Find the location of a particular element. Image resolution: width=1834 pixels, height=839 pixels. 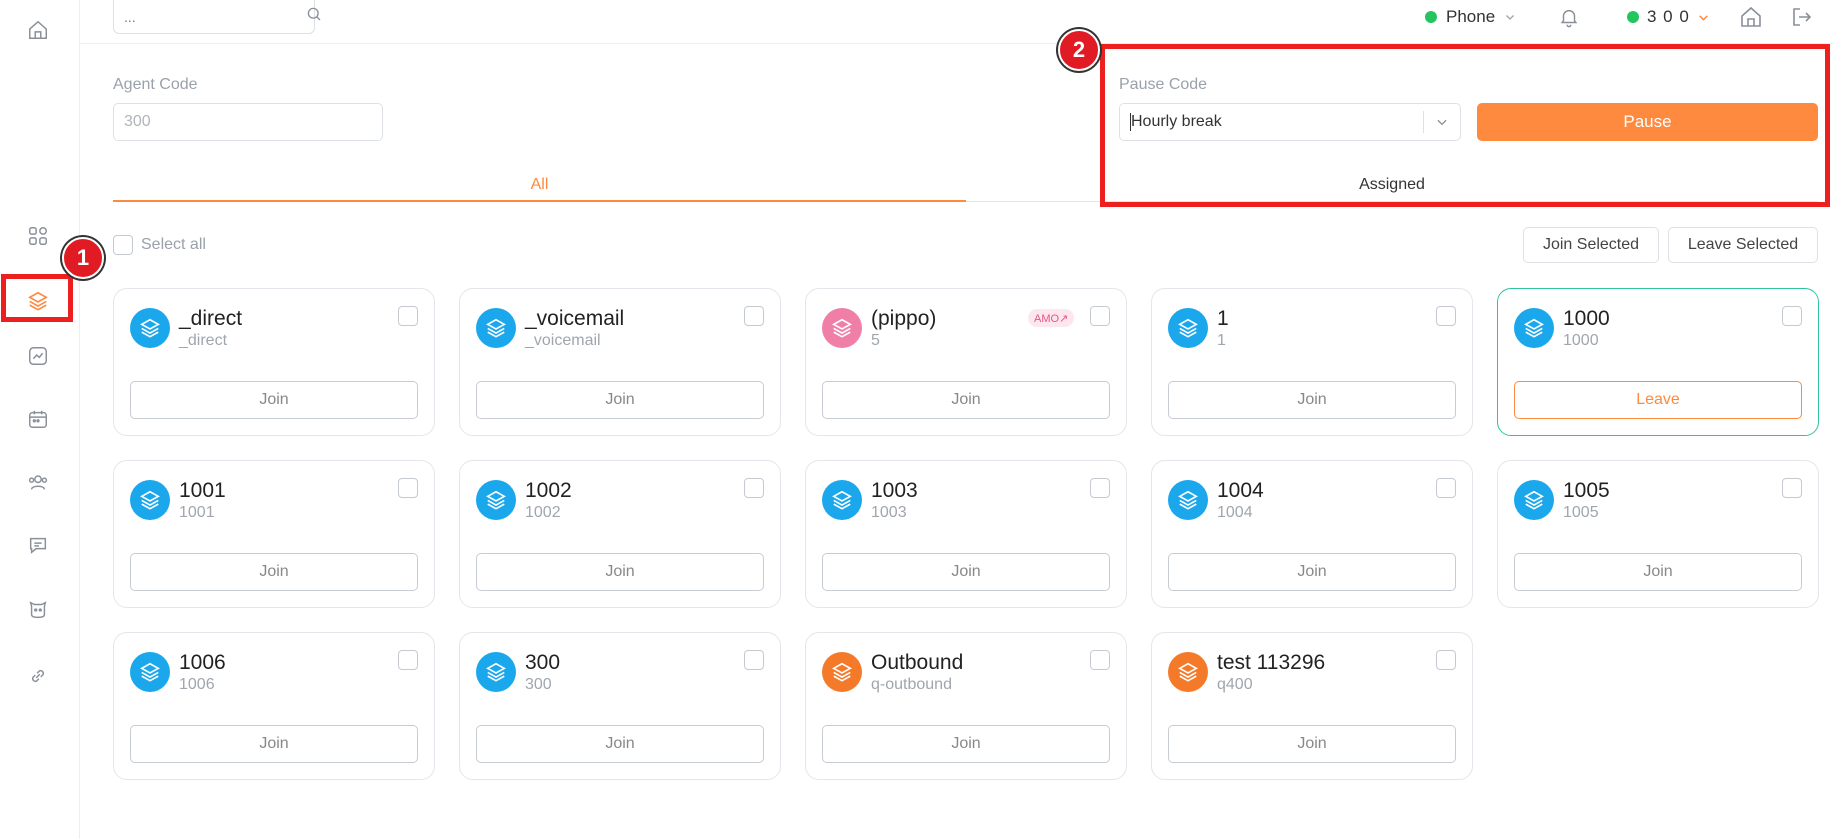

queue-title: 1001 is located at coordinates (202, 490).